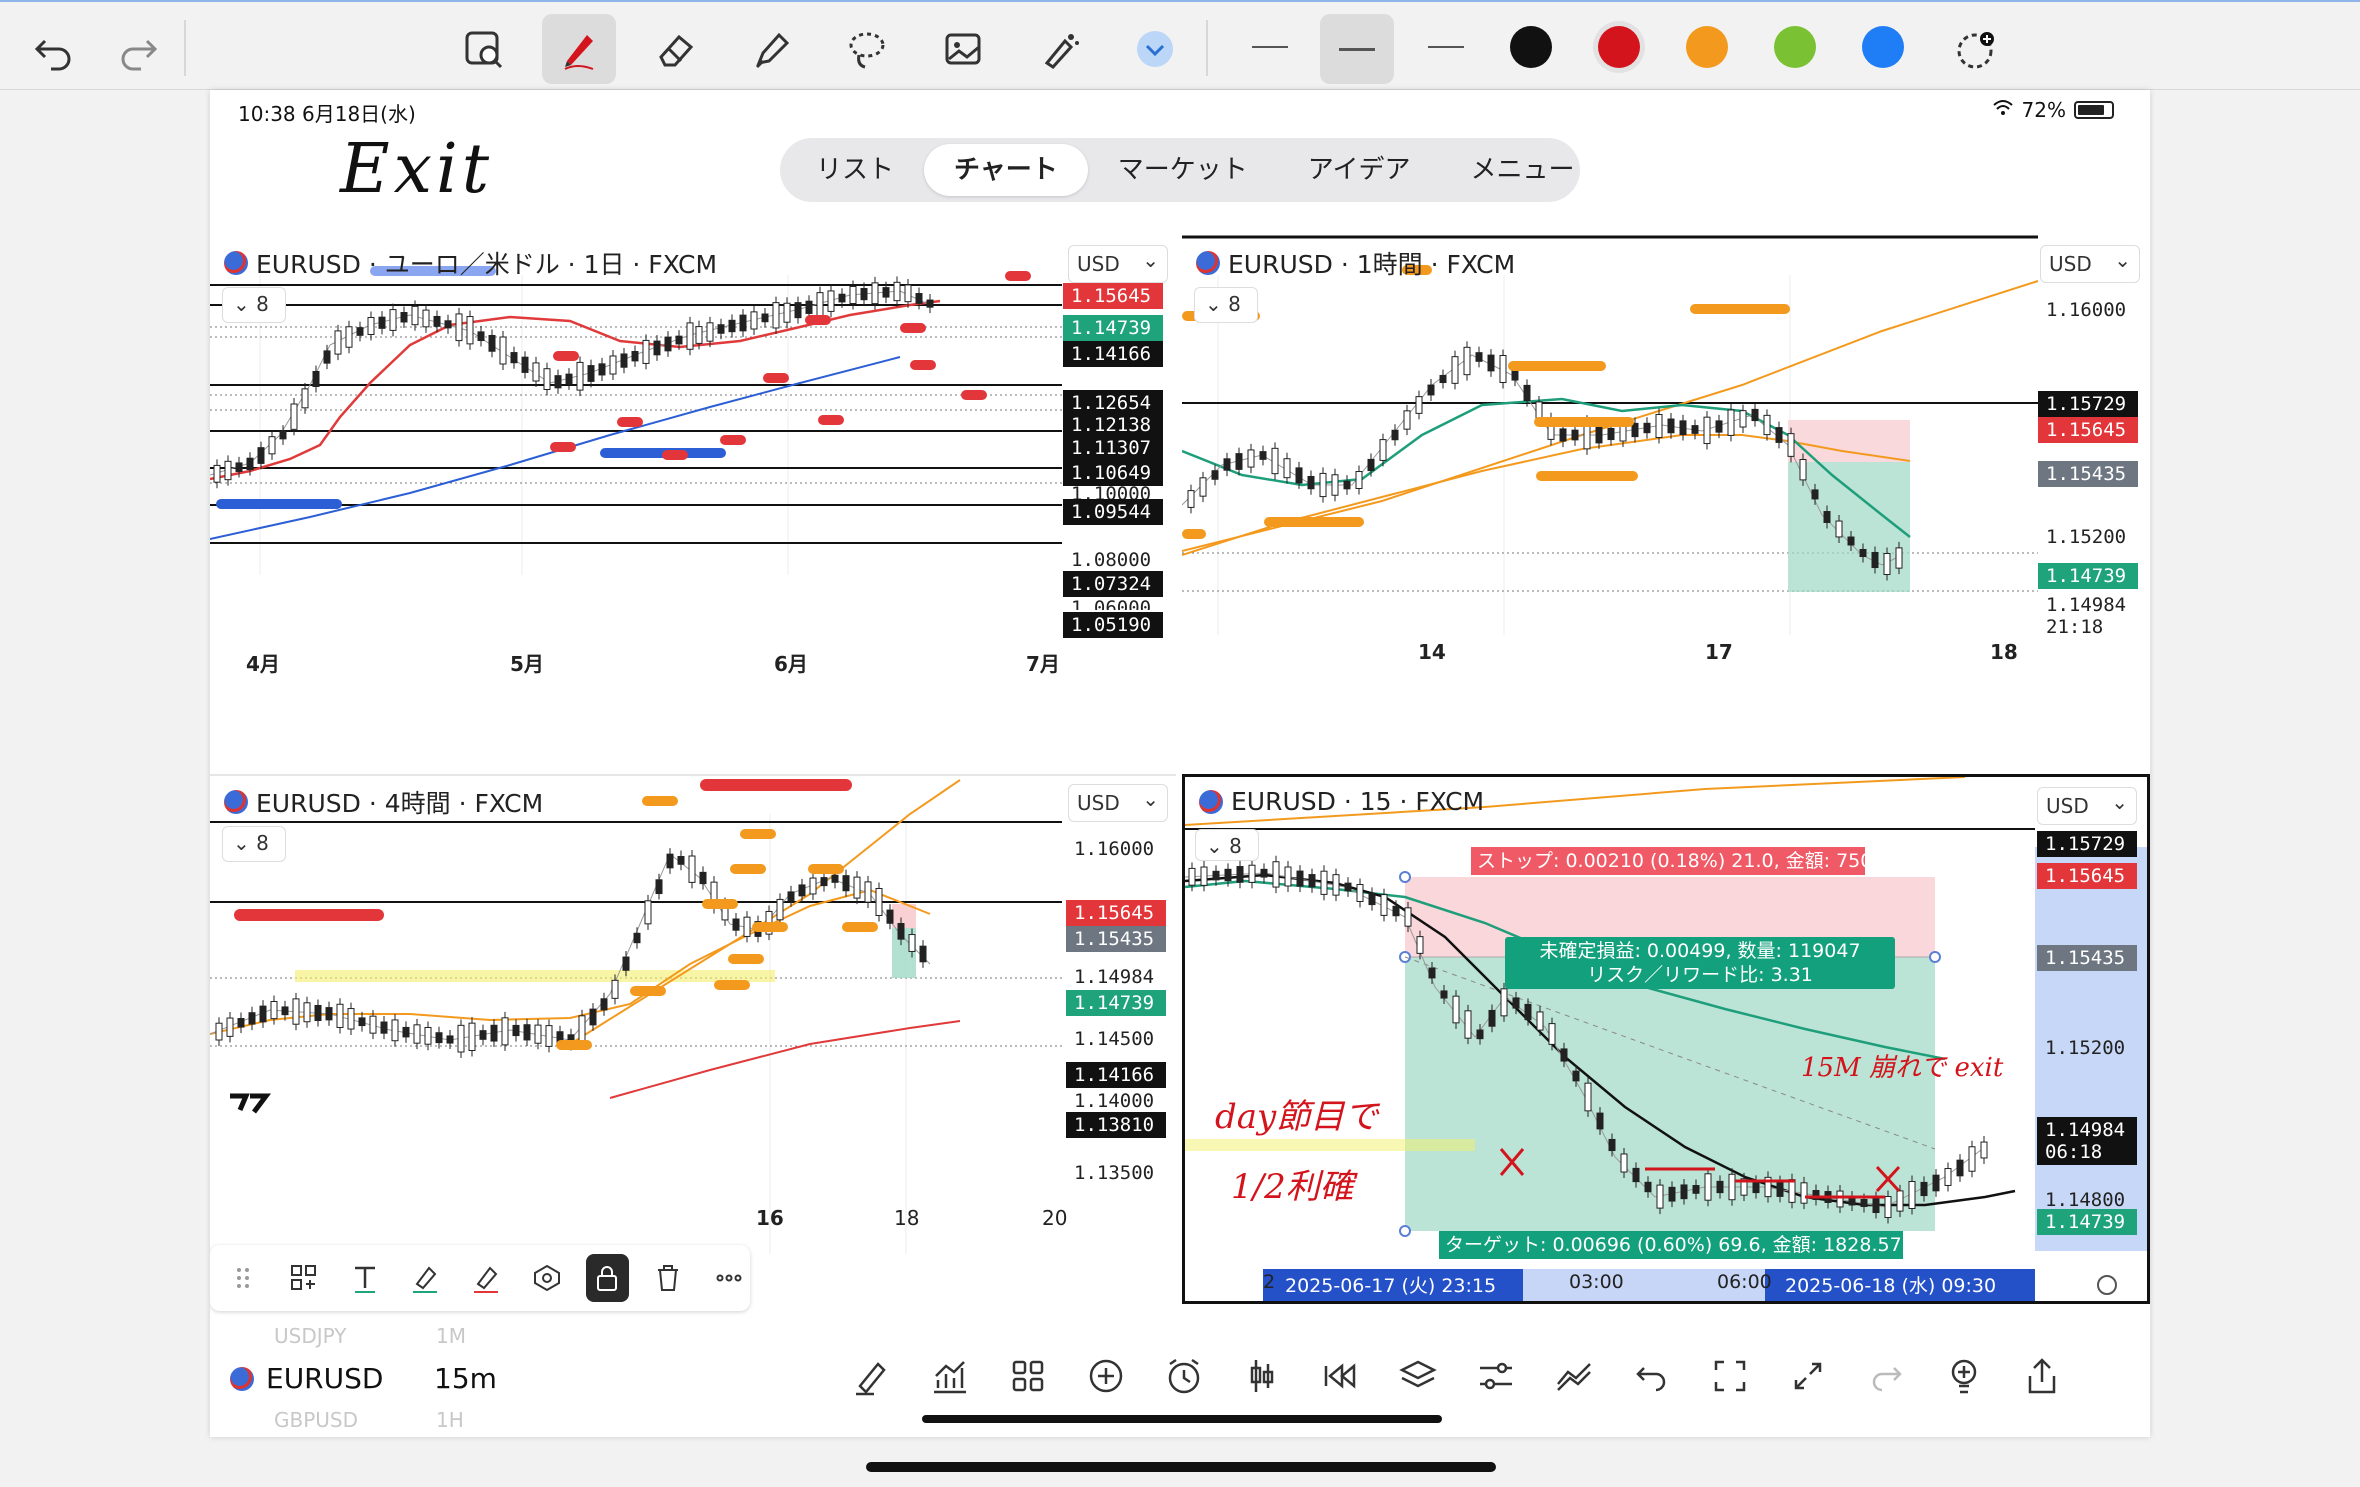  What do you see at coordinates (2087, 1222) in the screenshot?
I see `m15-price-8: 1.14739` at bounding box center [2087, 1222].